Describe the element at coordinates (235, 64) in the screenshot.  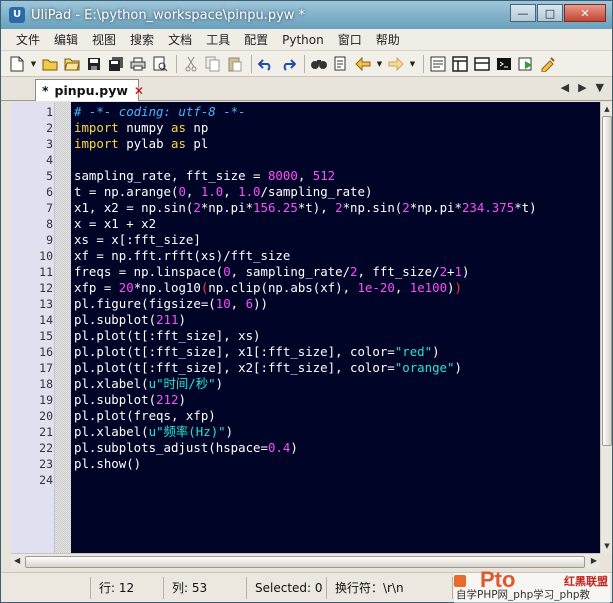
I see `paste-icon` at that location.